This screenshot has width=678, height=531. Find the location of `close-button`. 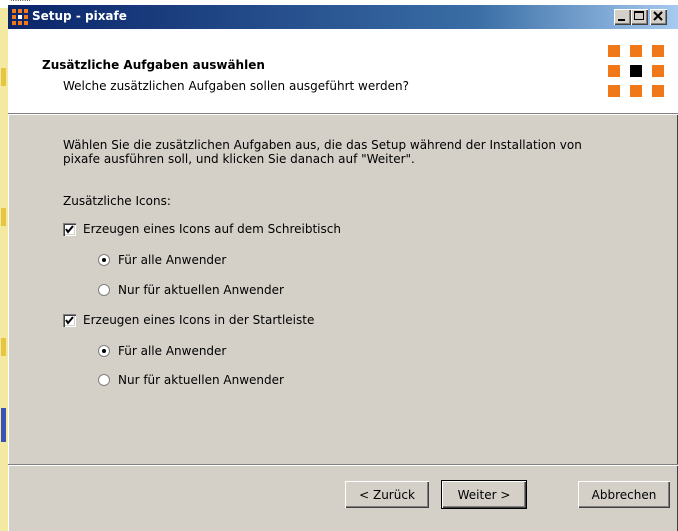

close-button is located at coordinates (658, 17).